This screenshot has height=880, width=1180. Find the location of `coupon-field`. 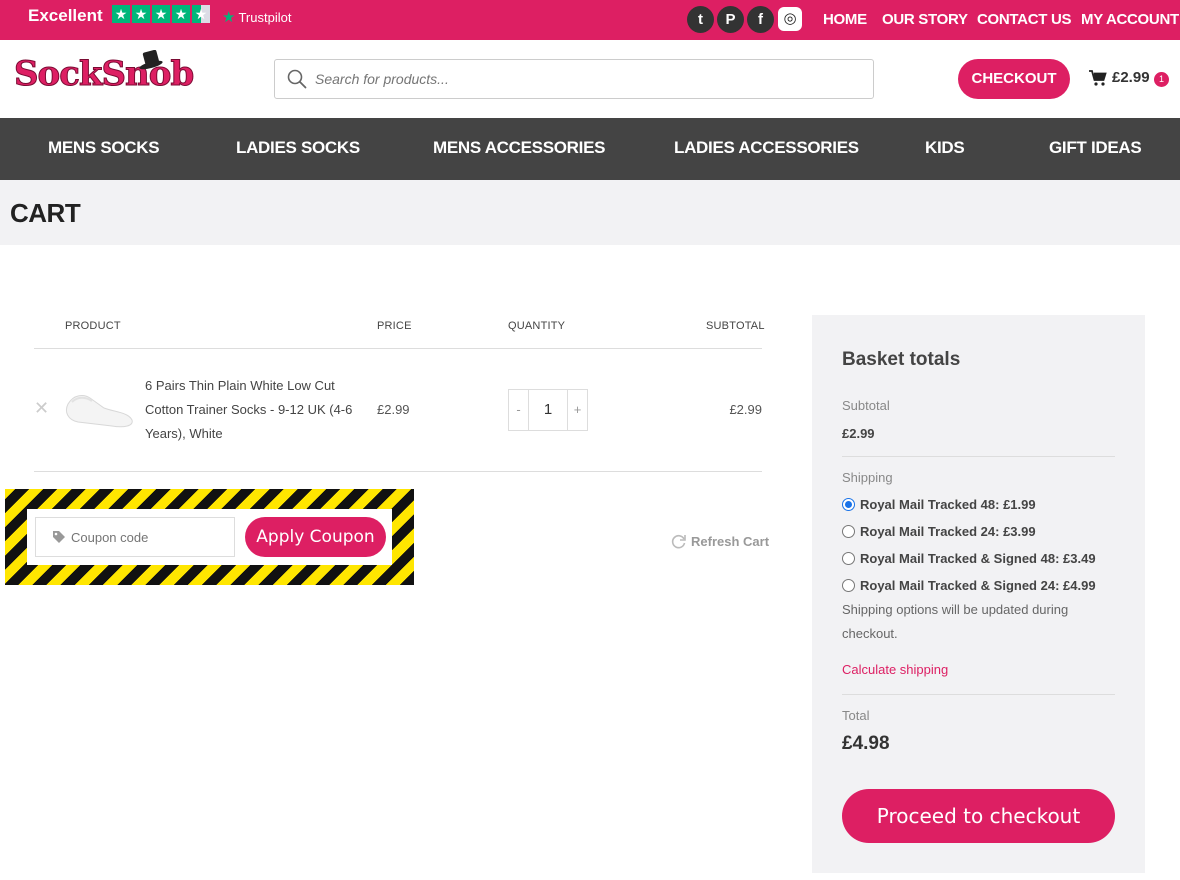

coupon-field is located at coordinates (135, 537).